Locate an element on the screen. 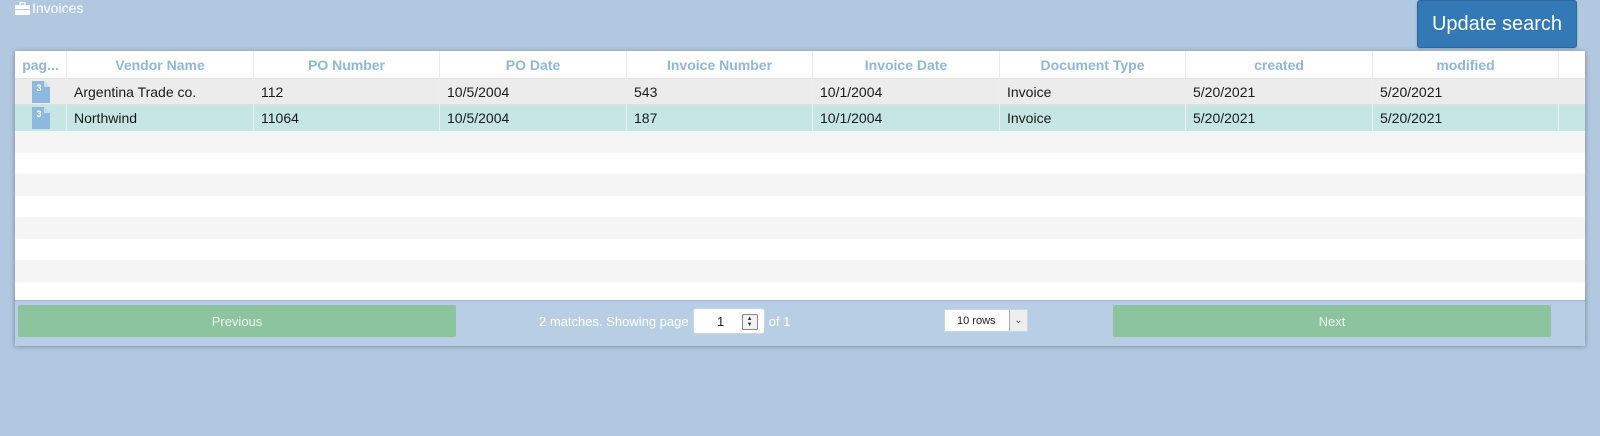  column-header-po-date: PO Date is located at coordinates (533, 64).